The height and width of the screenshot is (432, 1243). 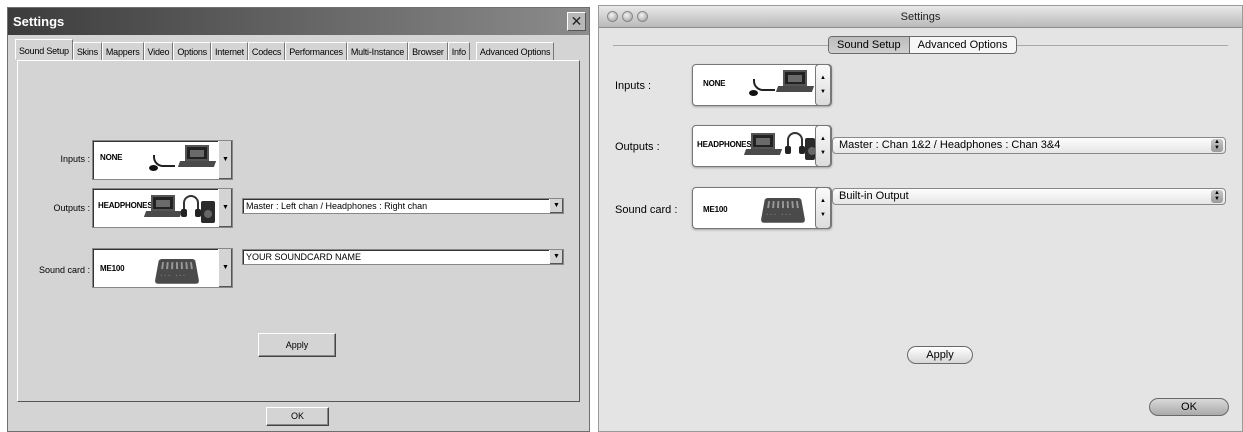 What do you see at coordinates (39, 21) in the screenshot?
I see `windows-title: Settings` at bounding box center [39, 21].